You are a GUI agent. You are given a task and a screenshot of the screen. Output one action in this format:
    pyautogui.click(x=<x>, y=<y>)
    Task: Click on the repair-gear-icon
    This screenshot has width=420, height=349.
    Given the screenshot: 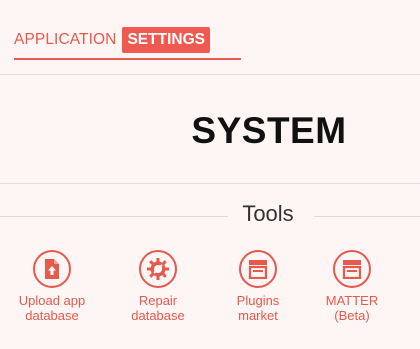 What is the action you would take?
    pyautogui.click(x=158, y=269)
    